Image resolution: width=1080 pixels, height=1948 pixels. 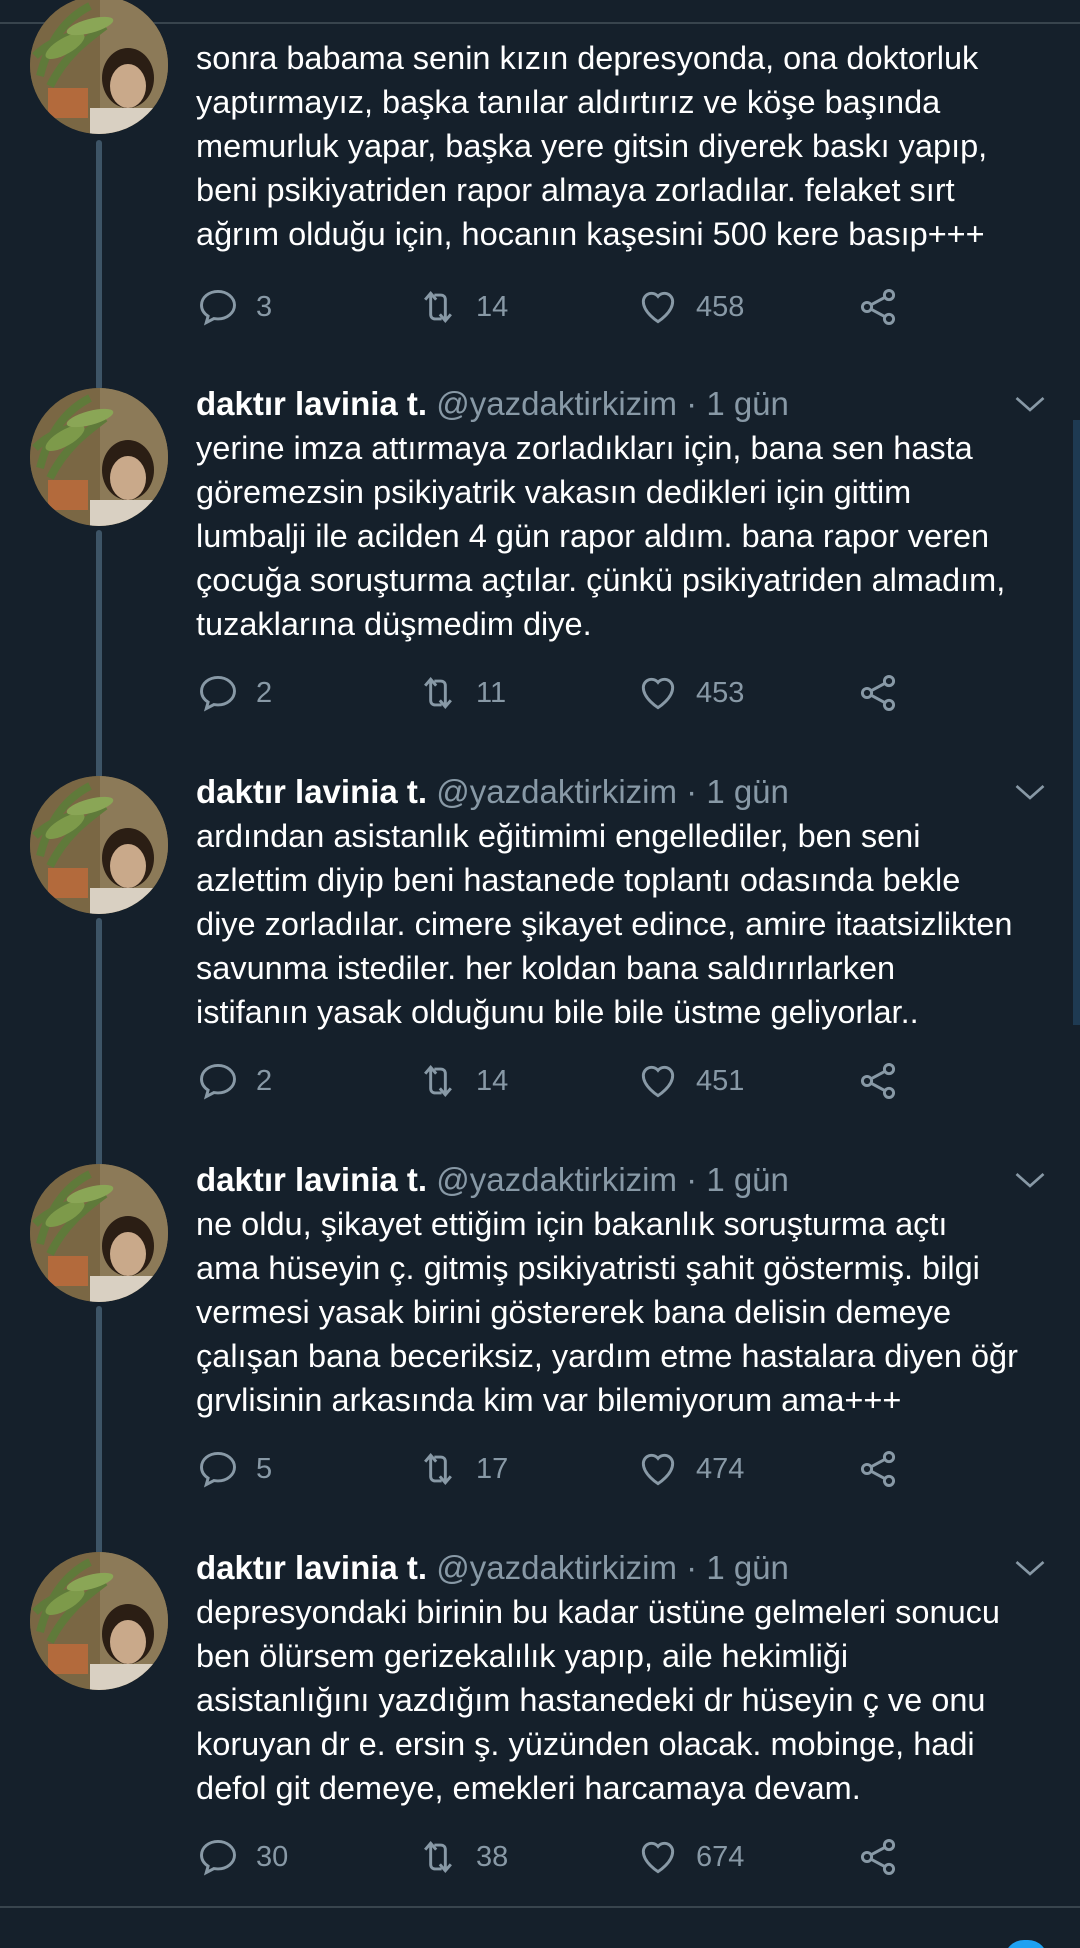 What do you see at coordinates (690, 1857) in the screenshot?
I see `like-button: 674` at bounding box center [690, 1857].